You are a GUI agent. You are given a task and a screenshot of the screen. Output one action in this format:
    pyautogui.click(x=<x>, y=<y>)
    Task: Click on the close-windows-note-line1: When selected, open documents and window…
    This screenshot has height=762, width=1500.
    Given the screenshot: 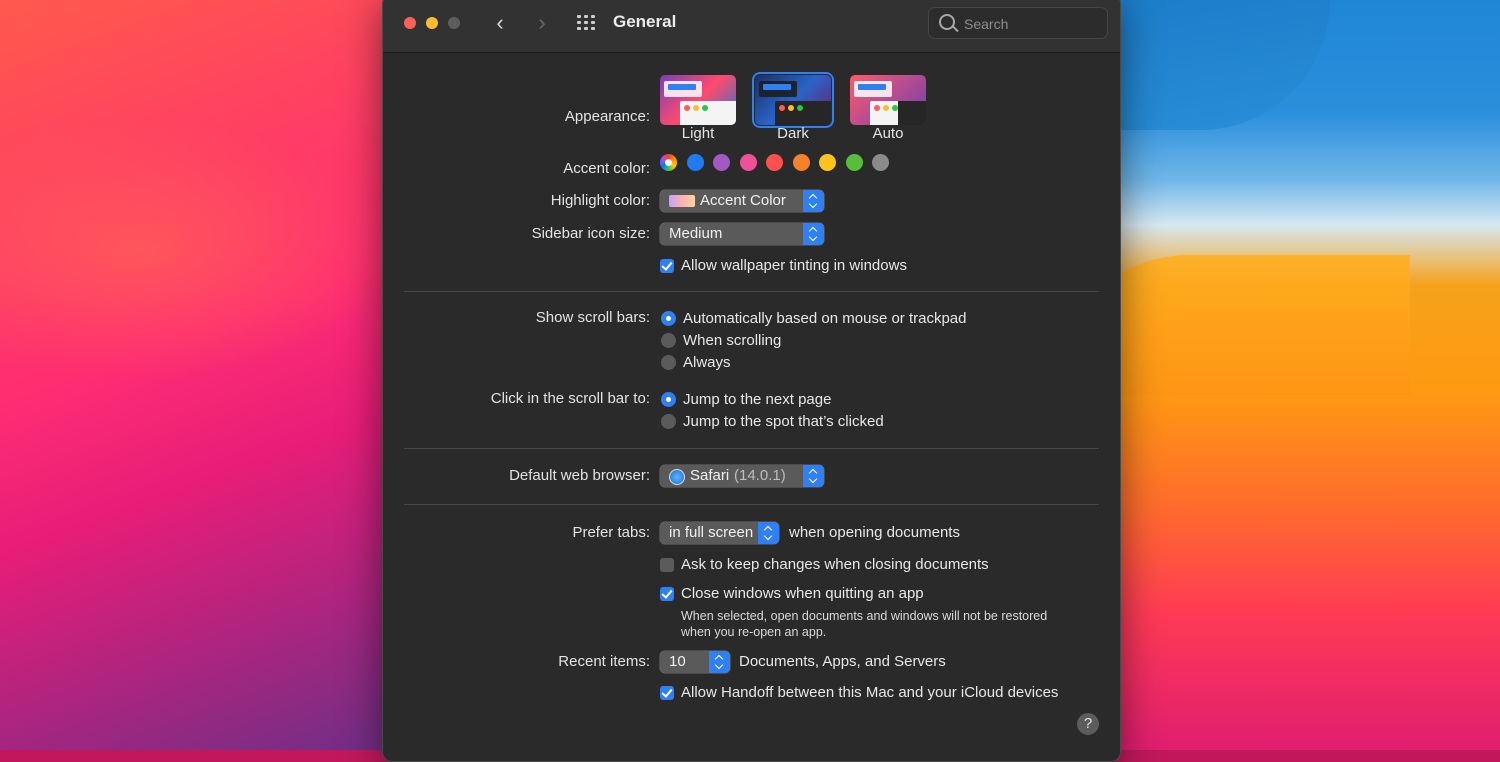 What is the action you would take?
    pyautogui.click(x=864, y=616)
    